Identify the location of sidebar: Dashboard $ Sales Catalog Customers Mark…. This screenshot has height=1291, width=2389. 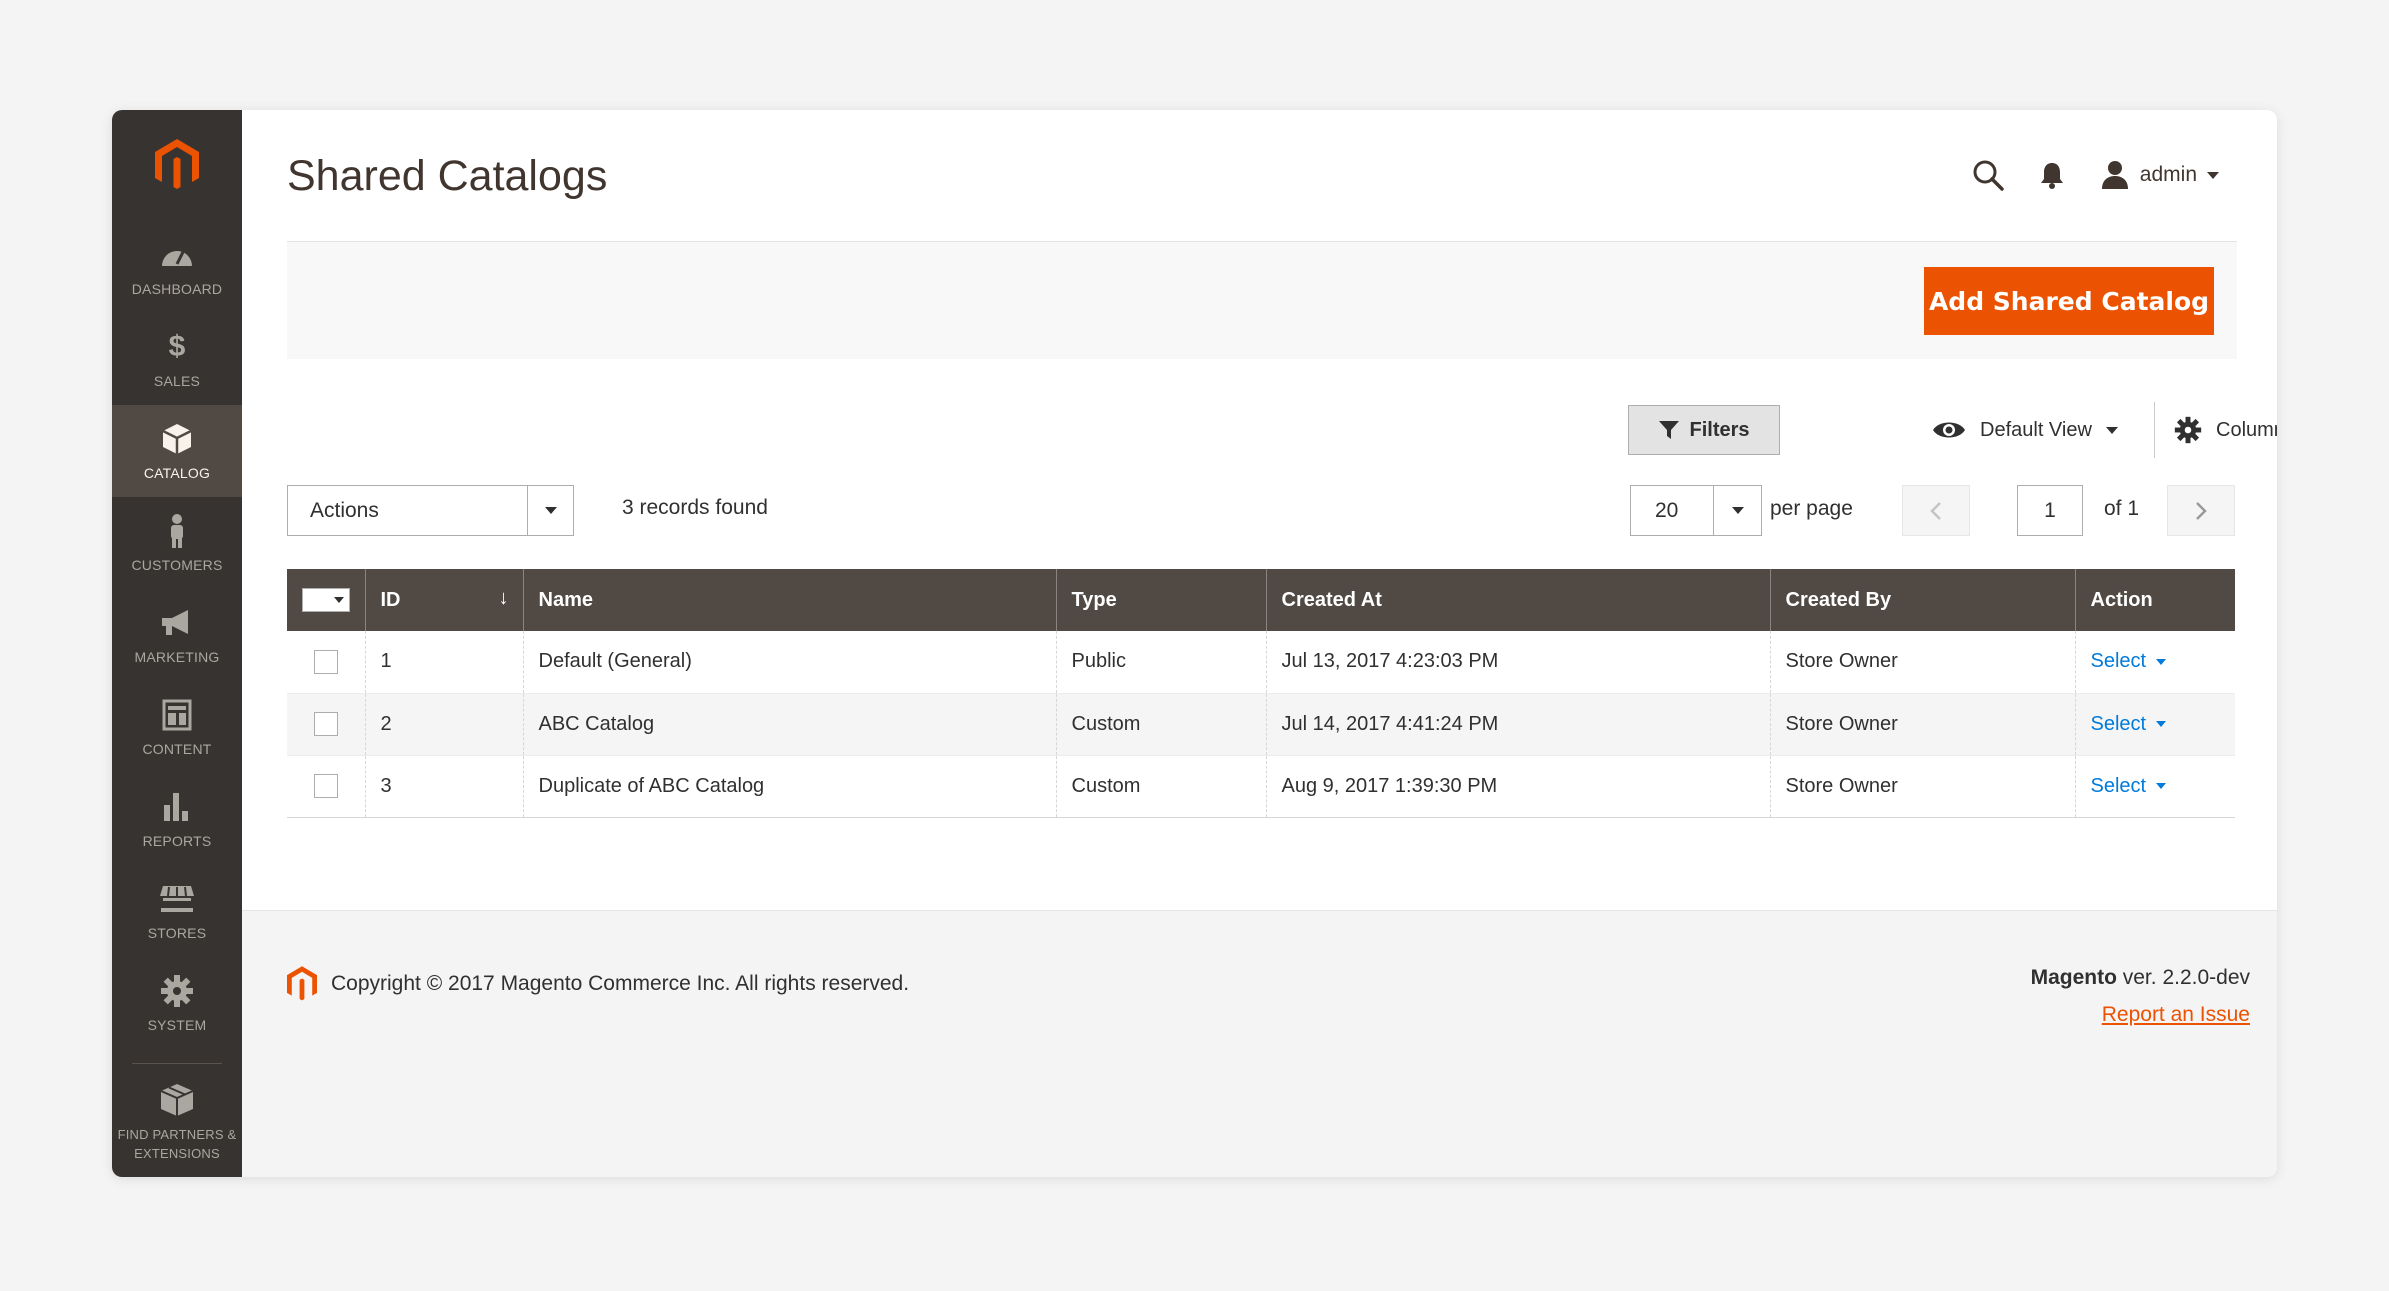
(177, 643).